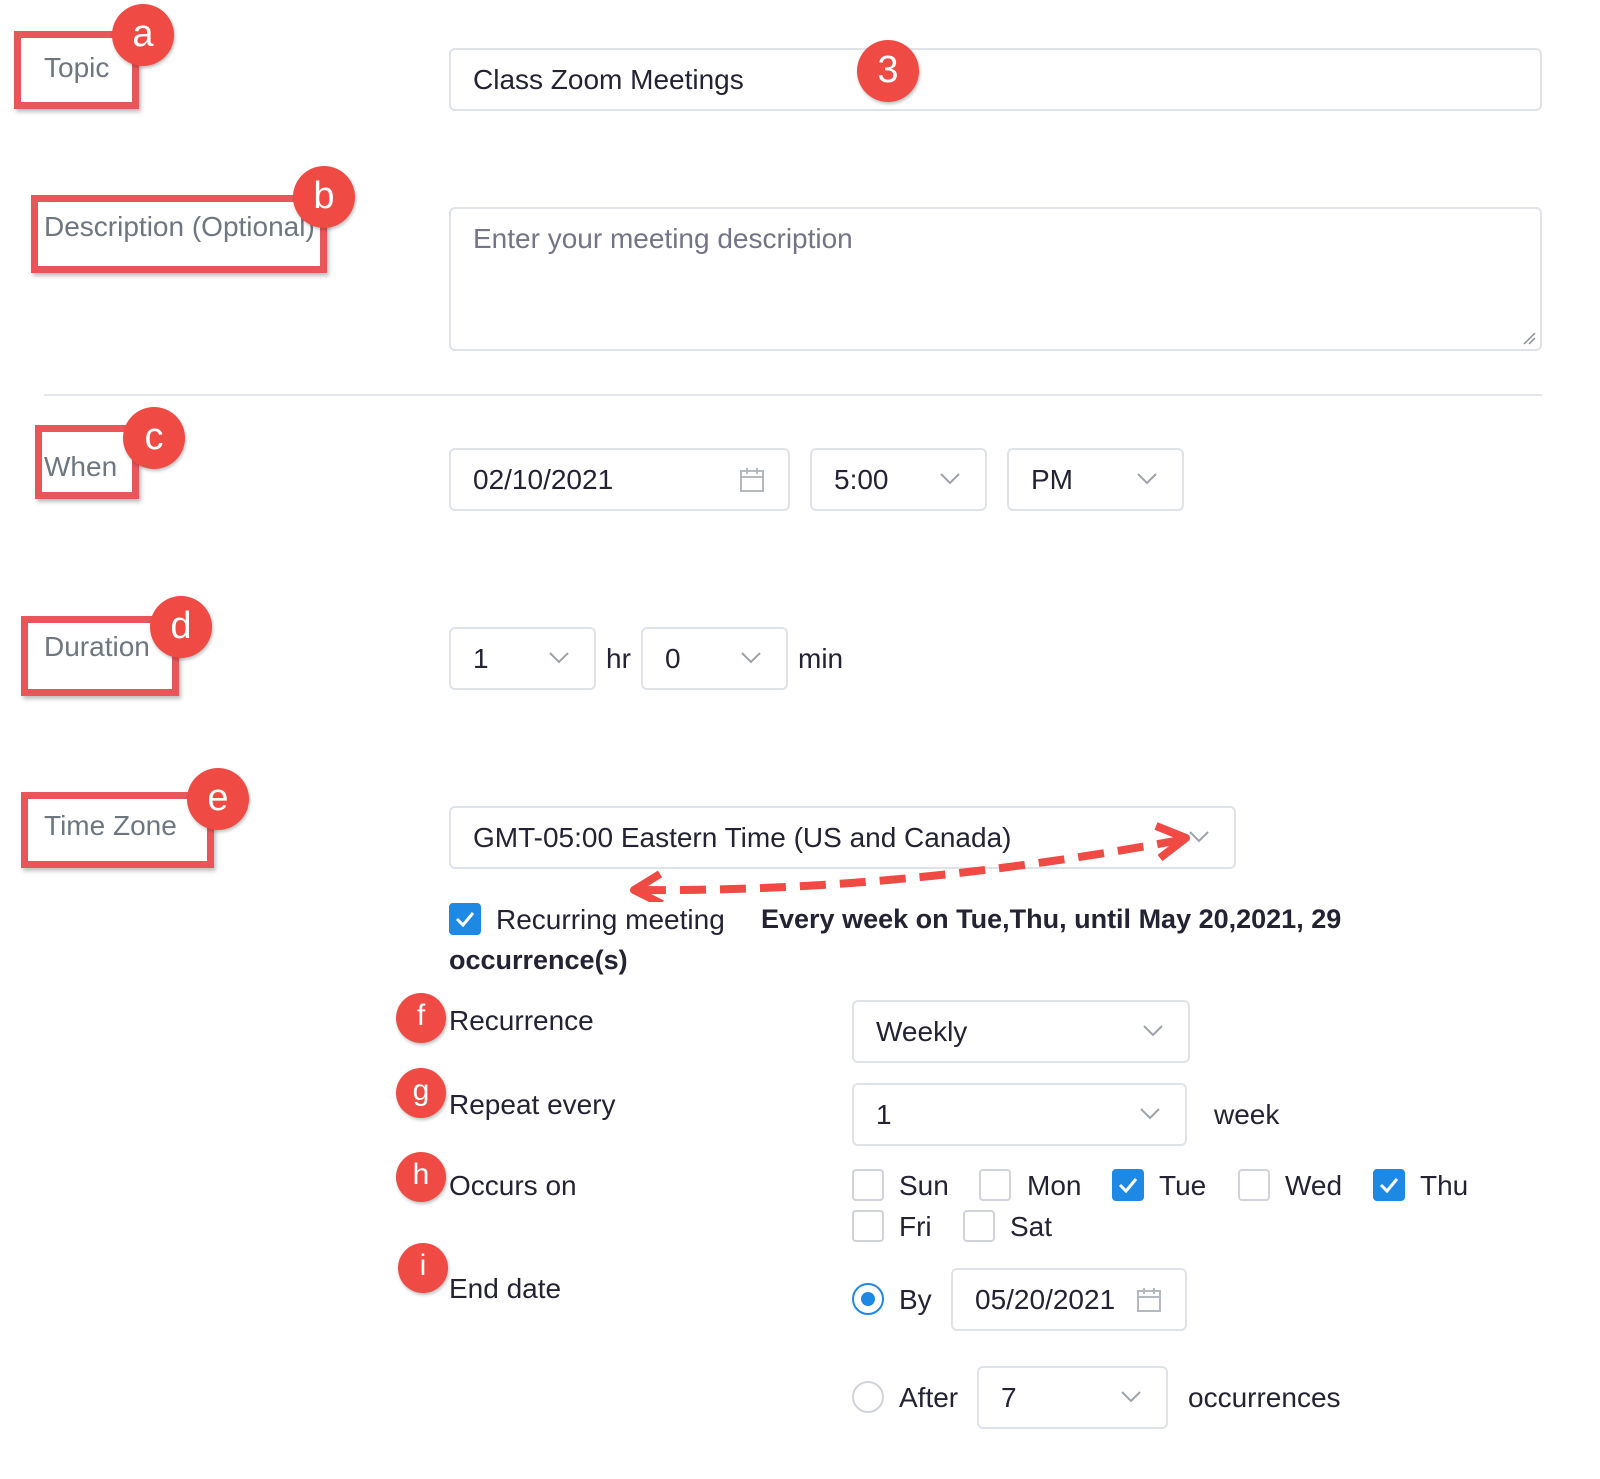 This screenshot has height=1479, width=1600. I want to click on end-after-unit: occurrences, so click(1264, 1397).